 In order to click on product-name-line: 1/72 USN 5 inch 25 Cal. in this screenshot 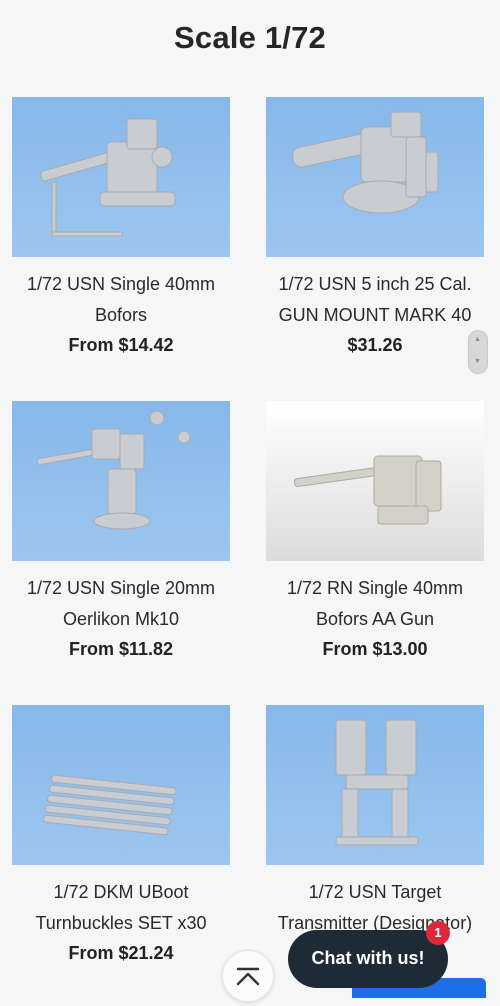, I will do `click(375, 284)`.